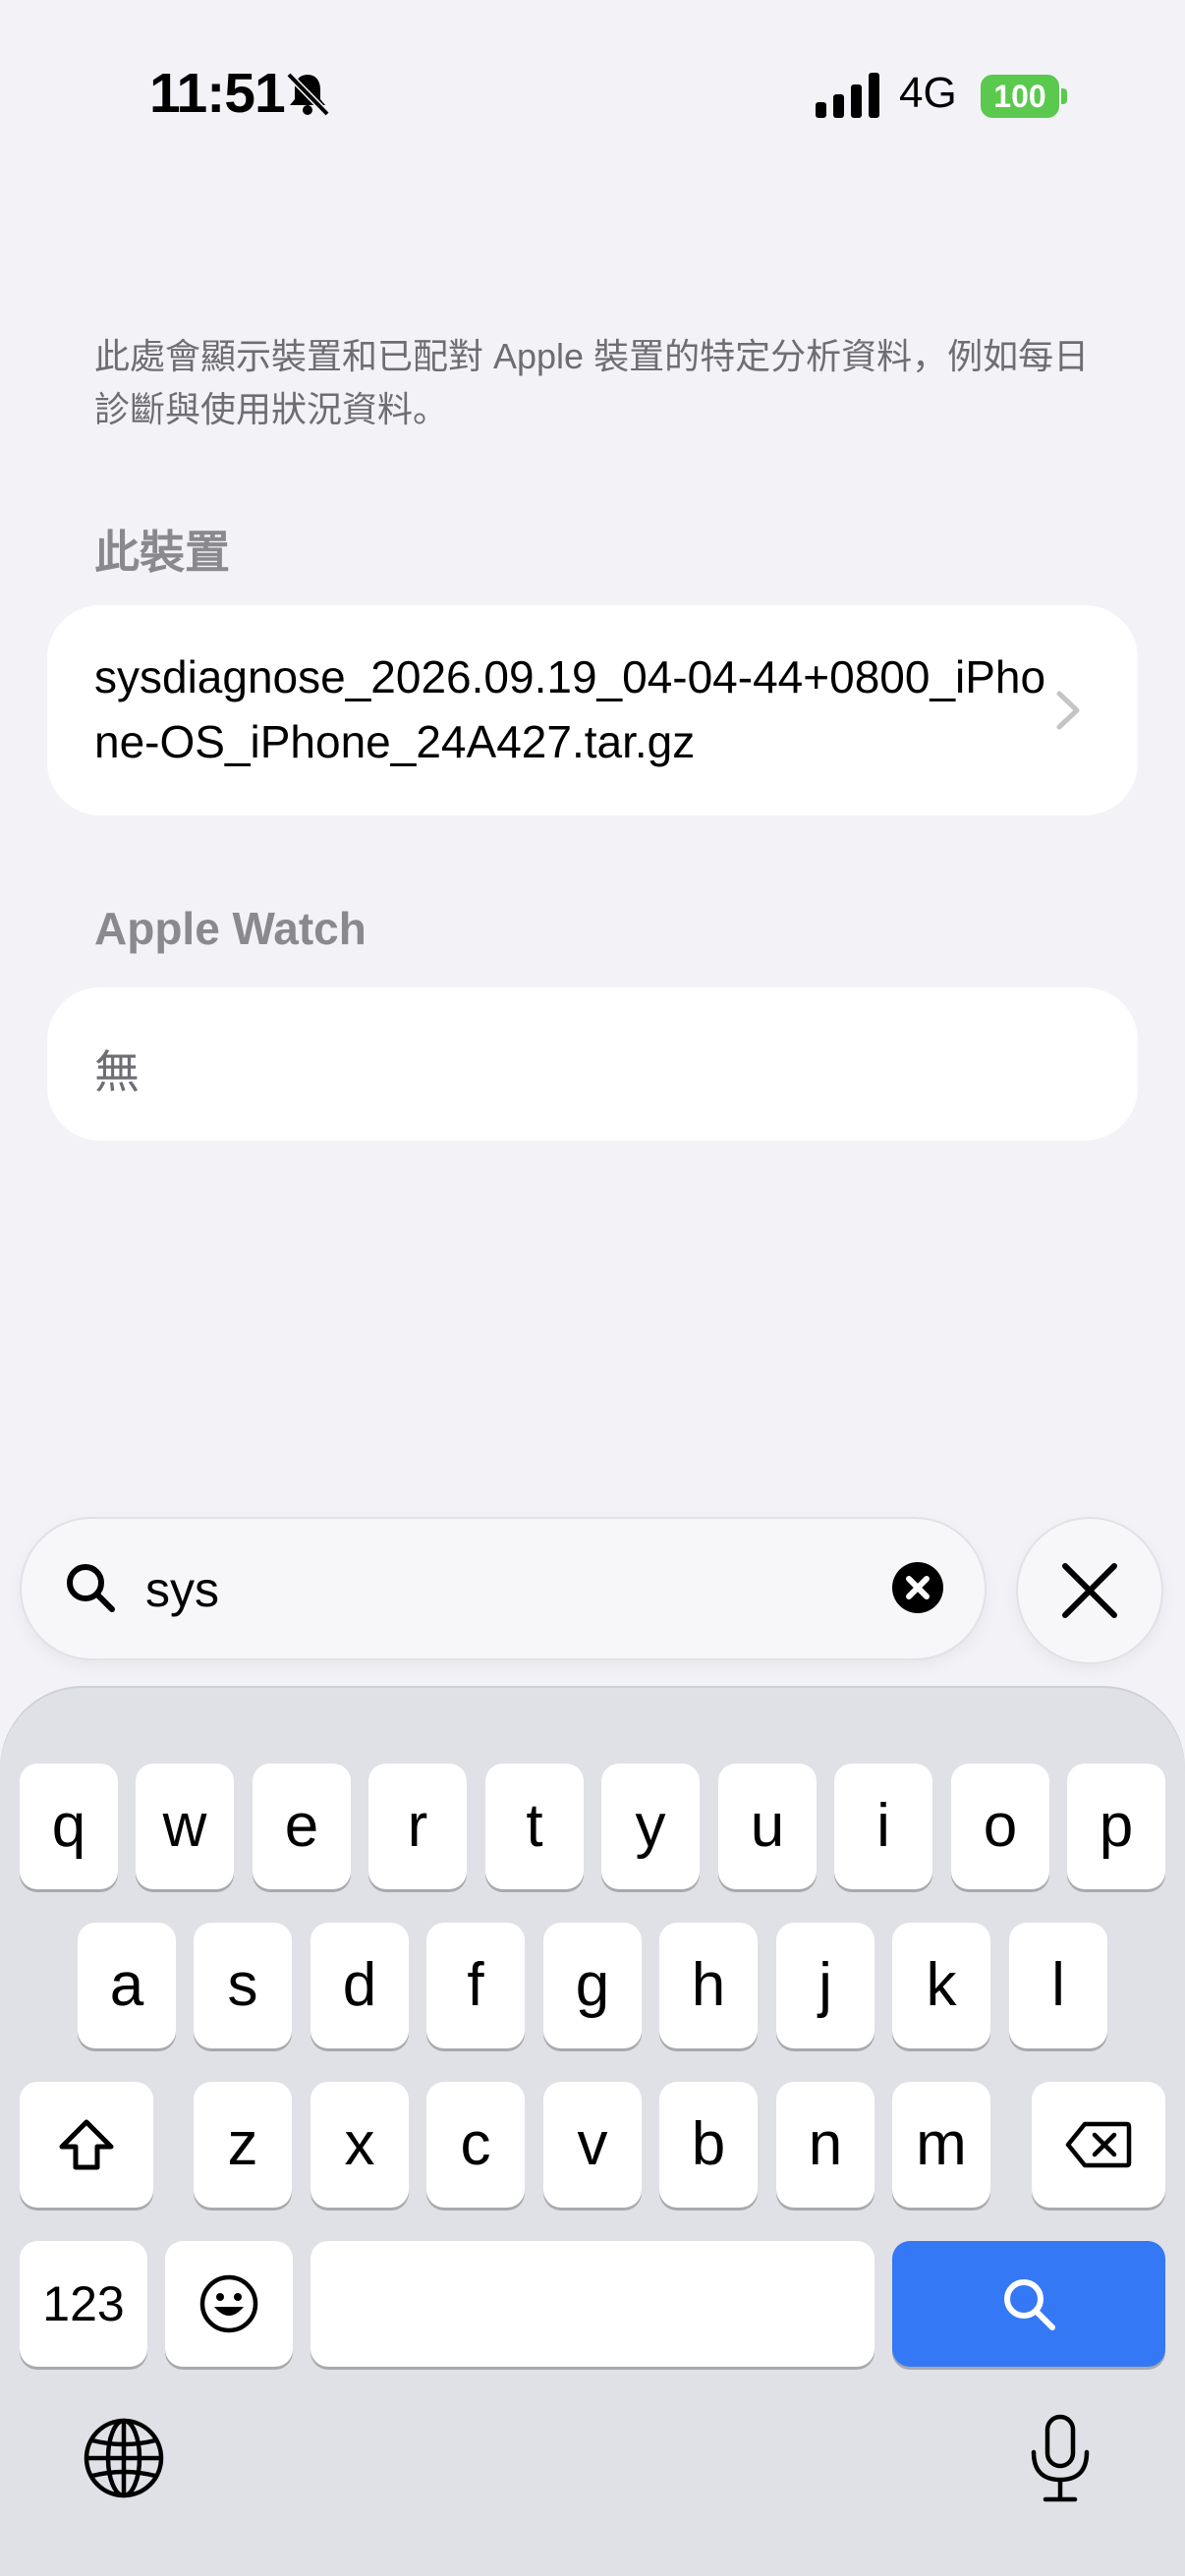  Describe the element at coordinates (162, 552) in the screenshot. I see `section-title-this-device: 此裝置` at that location.